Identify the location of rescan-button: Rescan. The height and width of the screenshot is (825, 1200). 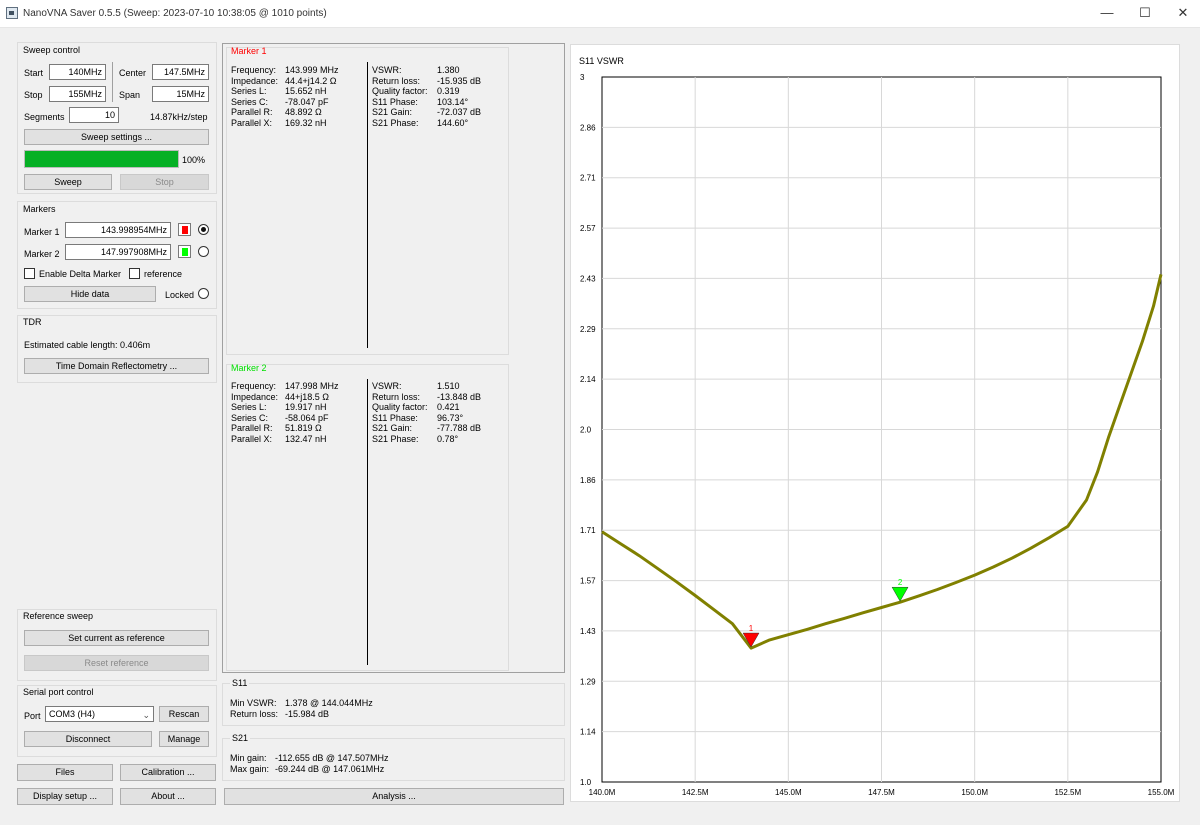
(184, 714).